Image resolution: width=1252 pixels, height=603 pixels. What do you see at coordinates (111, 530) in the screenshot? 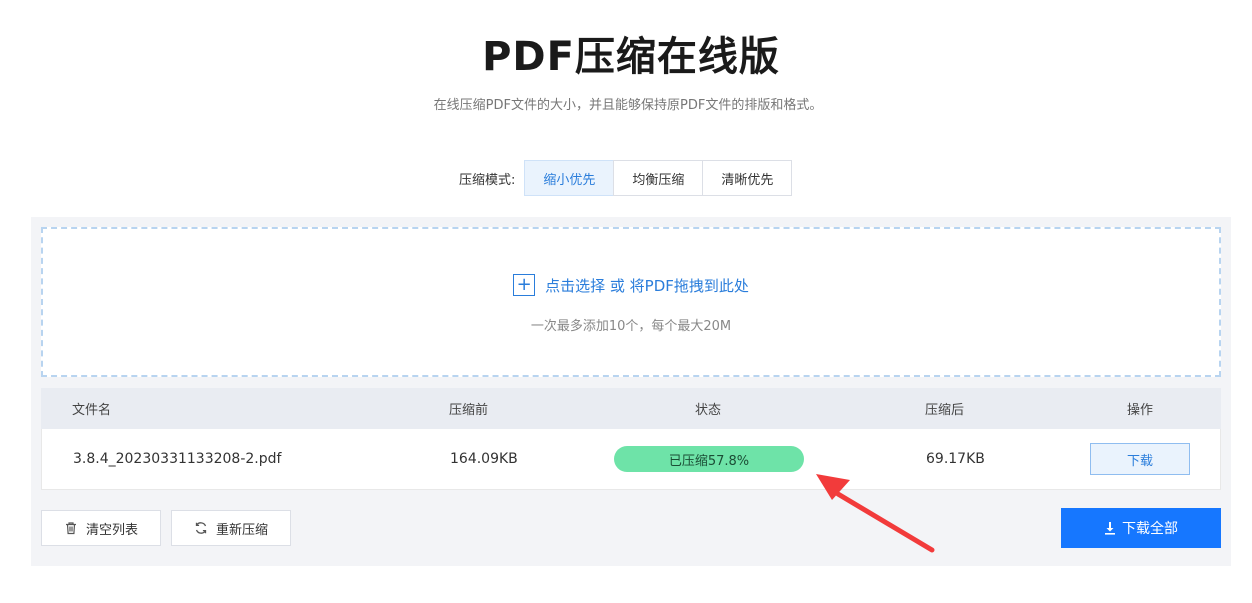
I see `clear-list-label: 清空列表` at bounding box center [111, 530].